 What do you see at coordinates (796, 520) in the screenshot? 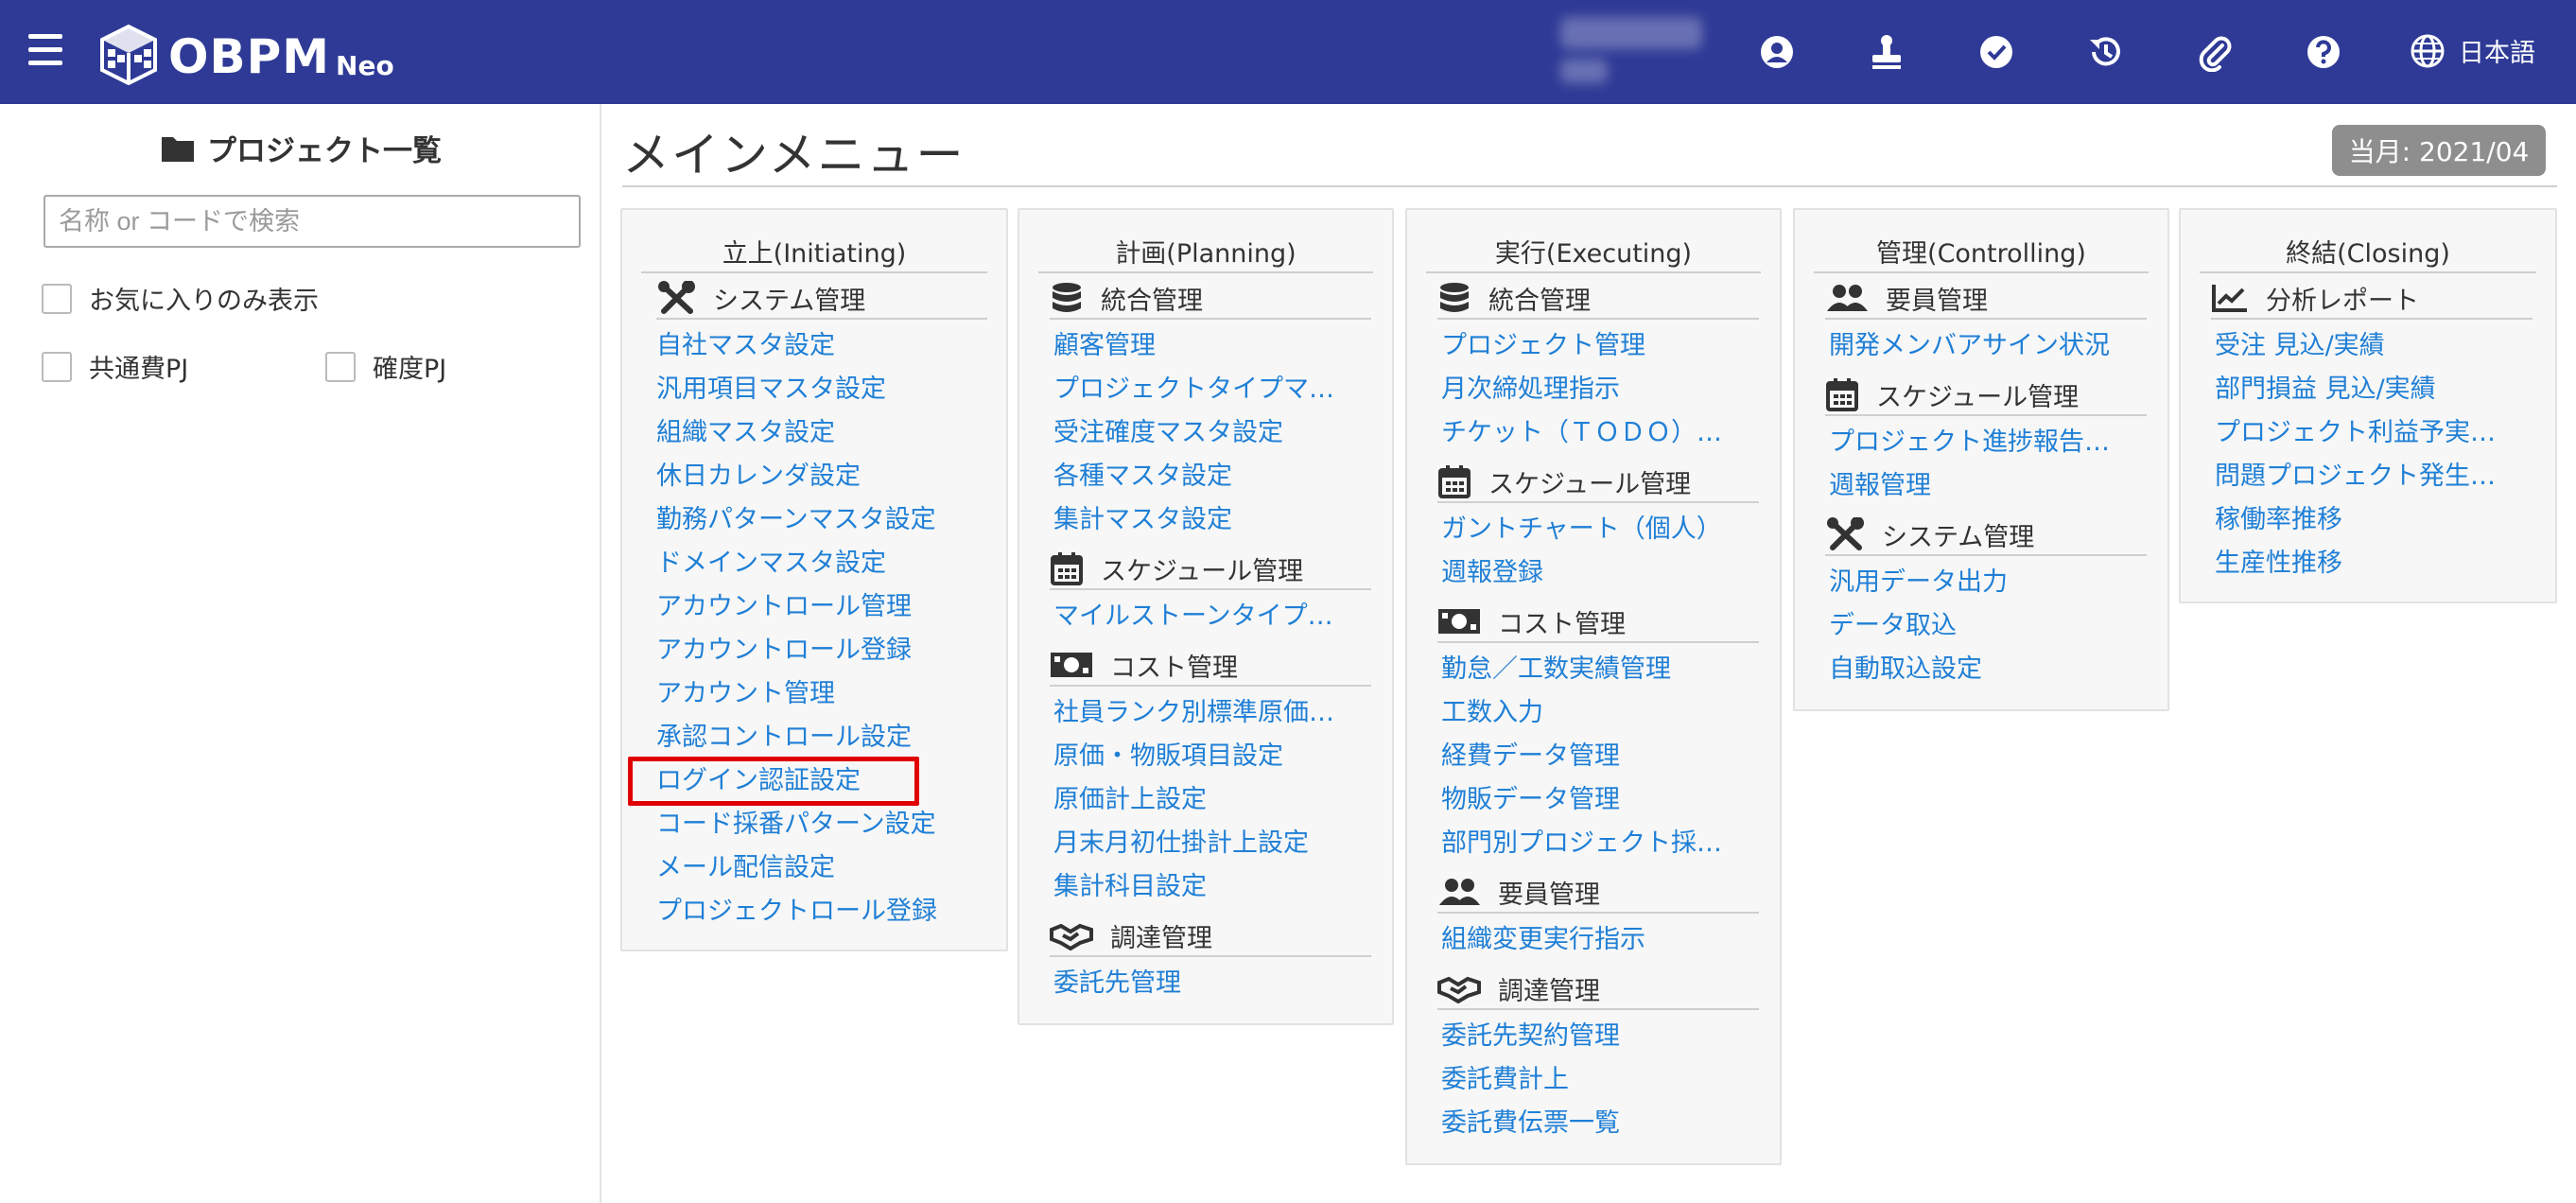
I see `link-work-pattern-master: 勤務パターンマスタ設定` at bounding box center [796, 520].